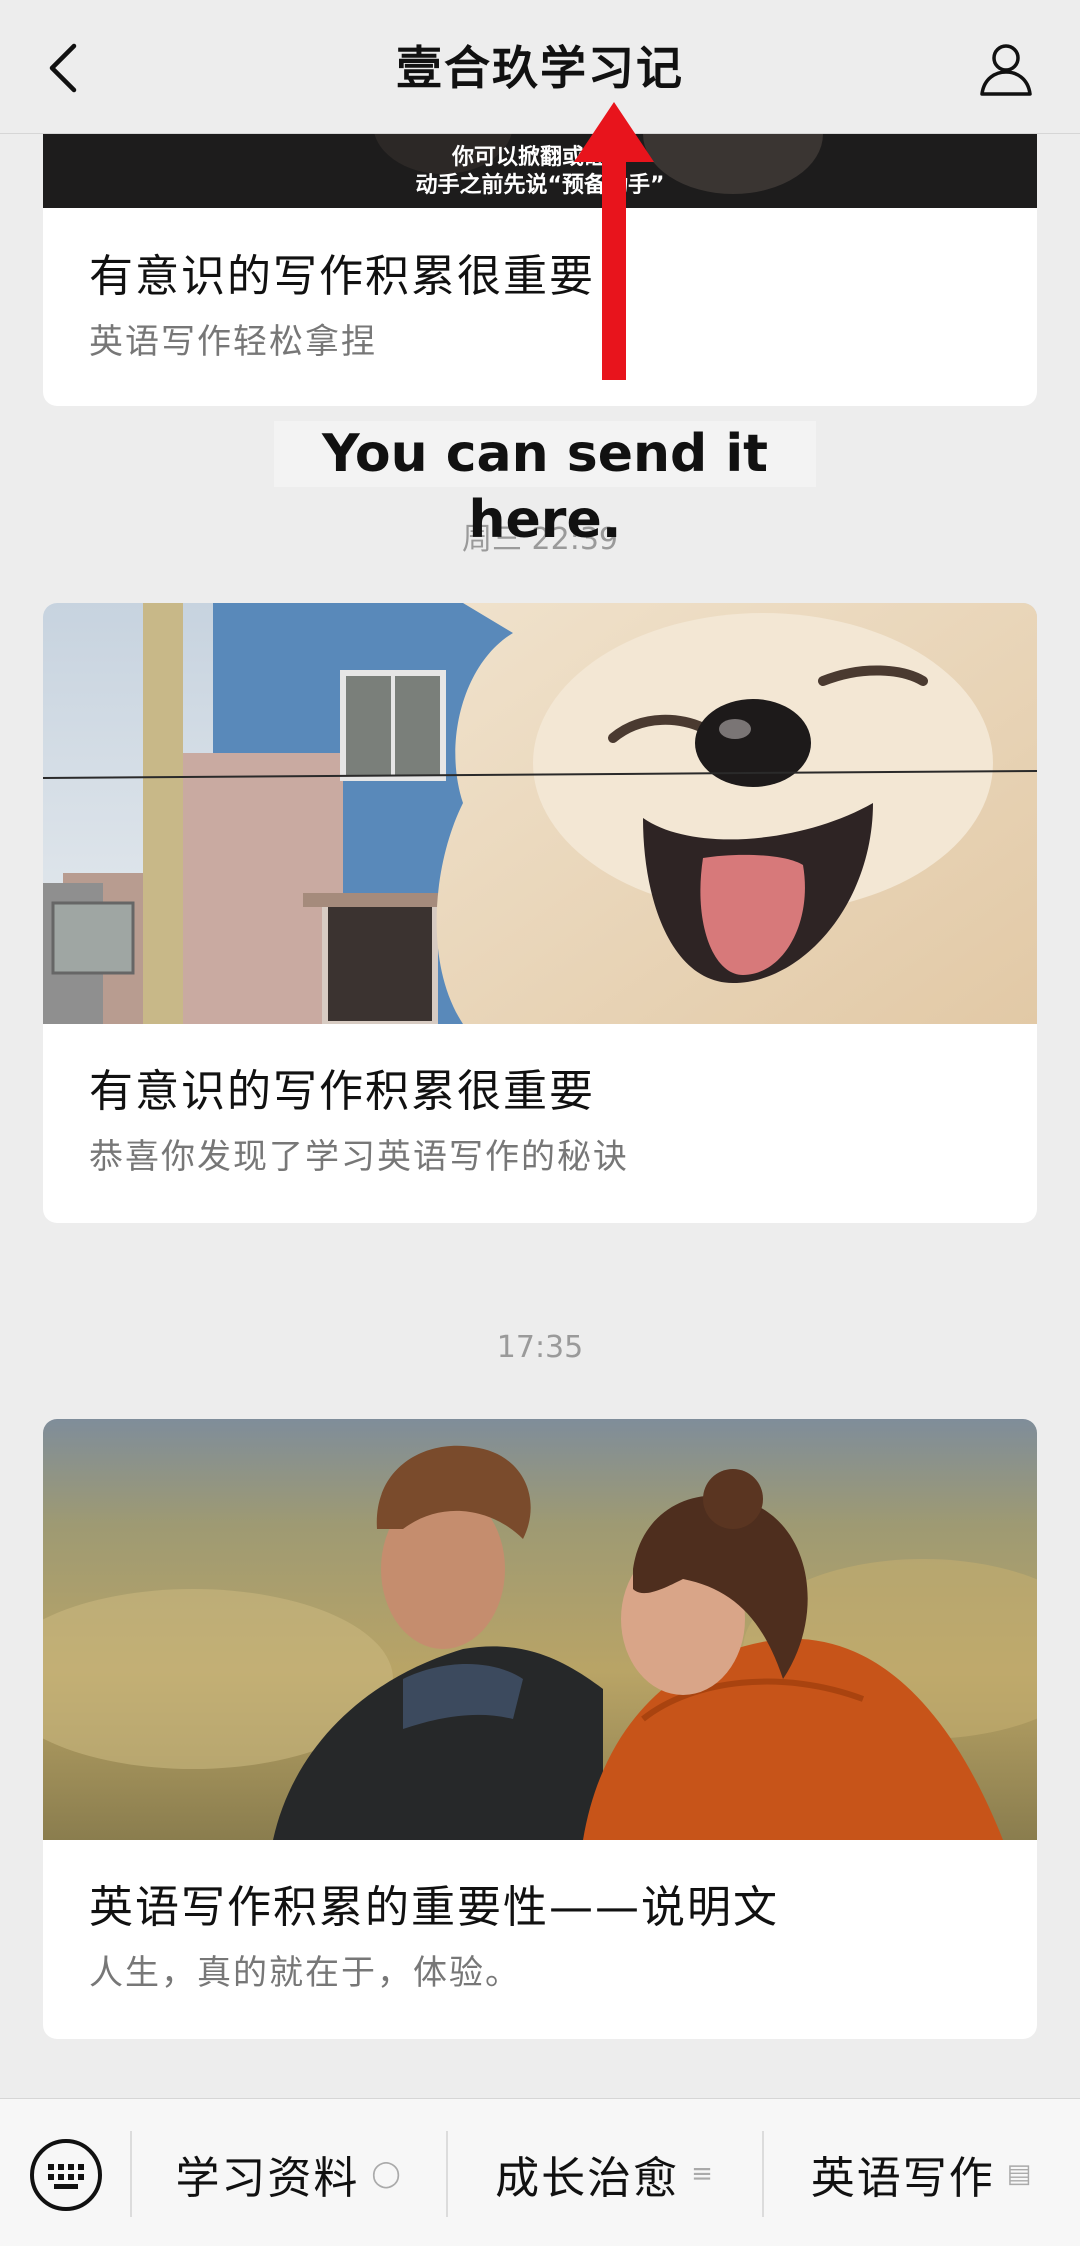  Describe the element at coordinates (1020, 2174) in the screenshot. I see `document-icon: ▤` at that location.